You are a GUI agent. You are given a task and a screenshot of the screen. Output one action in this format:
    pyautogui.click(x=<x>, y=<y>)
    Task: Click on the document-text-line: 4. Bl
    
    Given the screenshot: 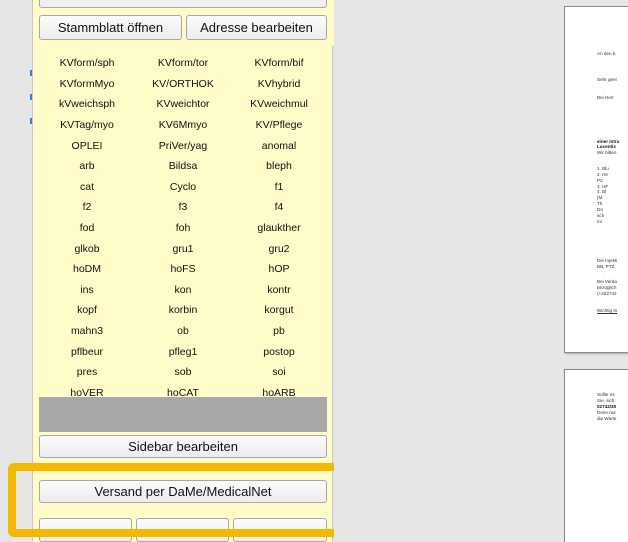 What is the action you would take?
    pyautogui.click(x=602, y=191)
    